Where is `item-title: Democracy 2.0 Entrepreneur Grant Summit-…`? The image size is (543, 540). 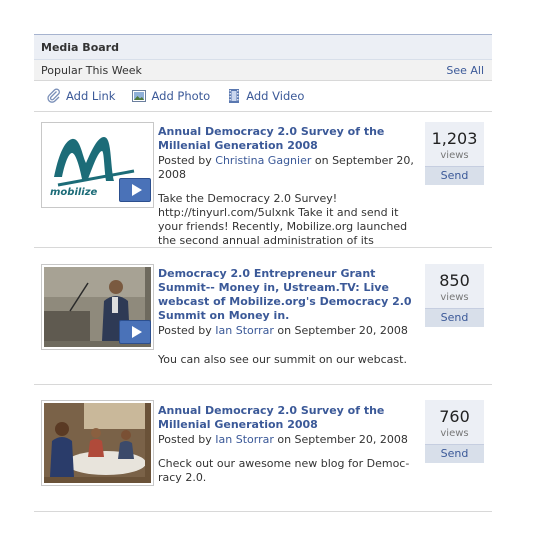
item-title: Democracy 2.0 Entrepreneur Grant Summit-… is located at coordinates (288, 295).